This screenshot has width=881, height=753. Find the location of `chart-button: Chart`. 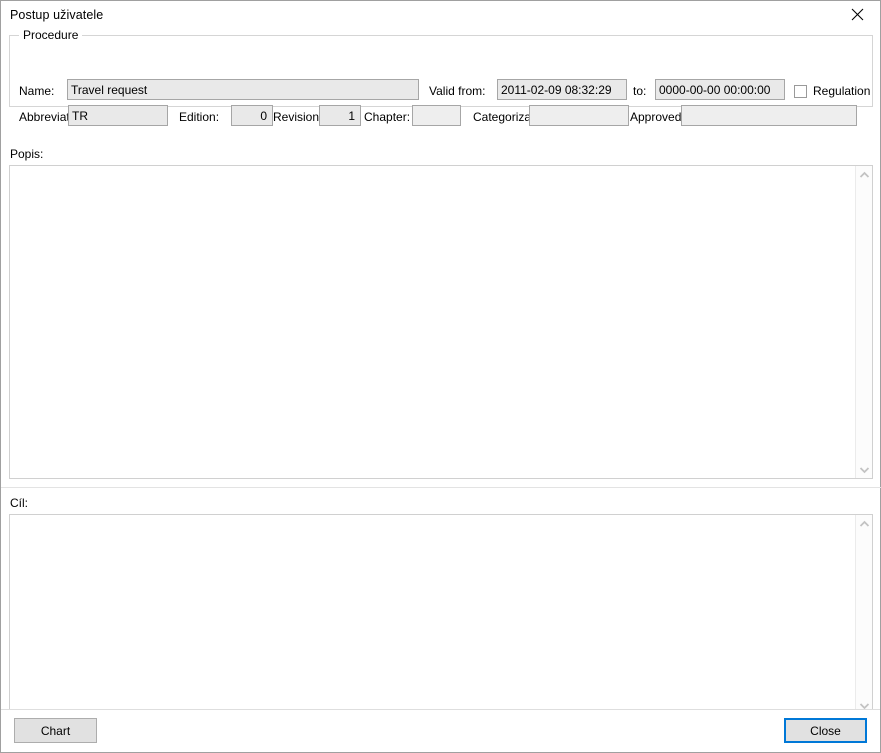

chart-button: Chart is located at coordinates (55, 730).